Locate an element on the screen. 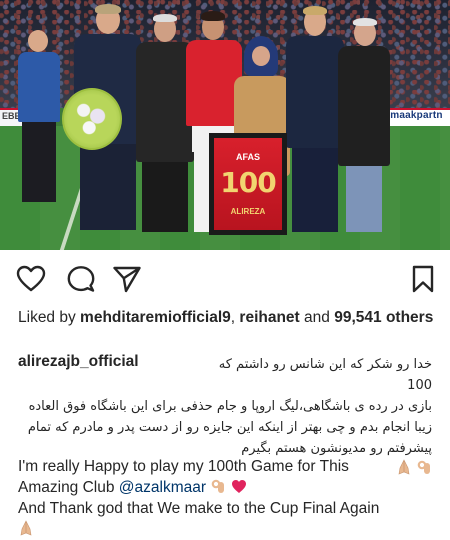  likes-prefix: Liked by is located at coordinates (49, 317).